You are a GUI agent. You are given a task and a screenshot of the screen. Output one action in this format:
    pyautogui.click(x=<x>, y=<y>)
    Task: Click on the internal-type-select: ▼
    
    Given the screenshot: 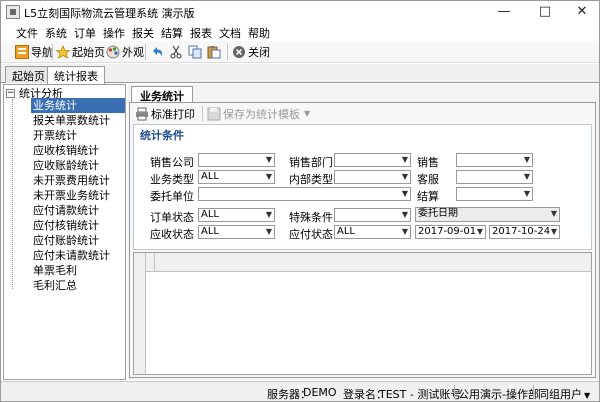 What is the action you would take?
    pyautogui.click(x=372, y=177)
    